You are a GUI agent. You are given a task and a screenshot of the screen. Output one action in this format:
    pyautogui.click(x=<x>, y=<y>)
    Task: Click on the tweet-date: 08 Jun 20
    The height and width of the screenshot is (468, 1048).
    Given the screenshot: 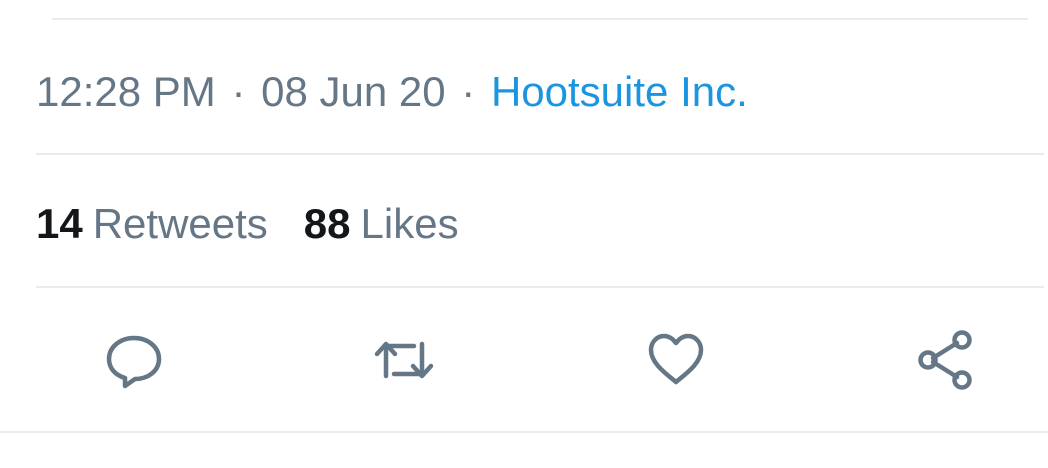 What is the action you would take?
    pyautogui.click(x=353, y=91)
    